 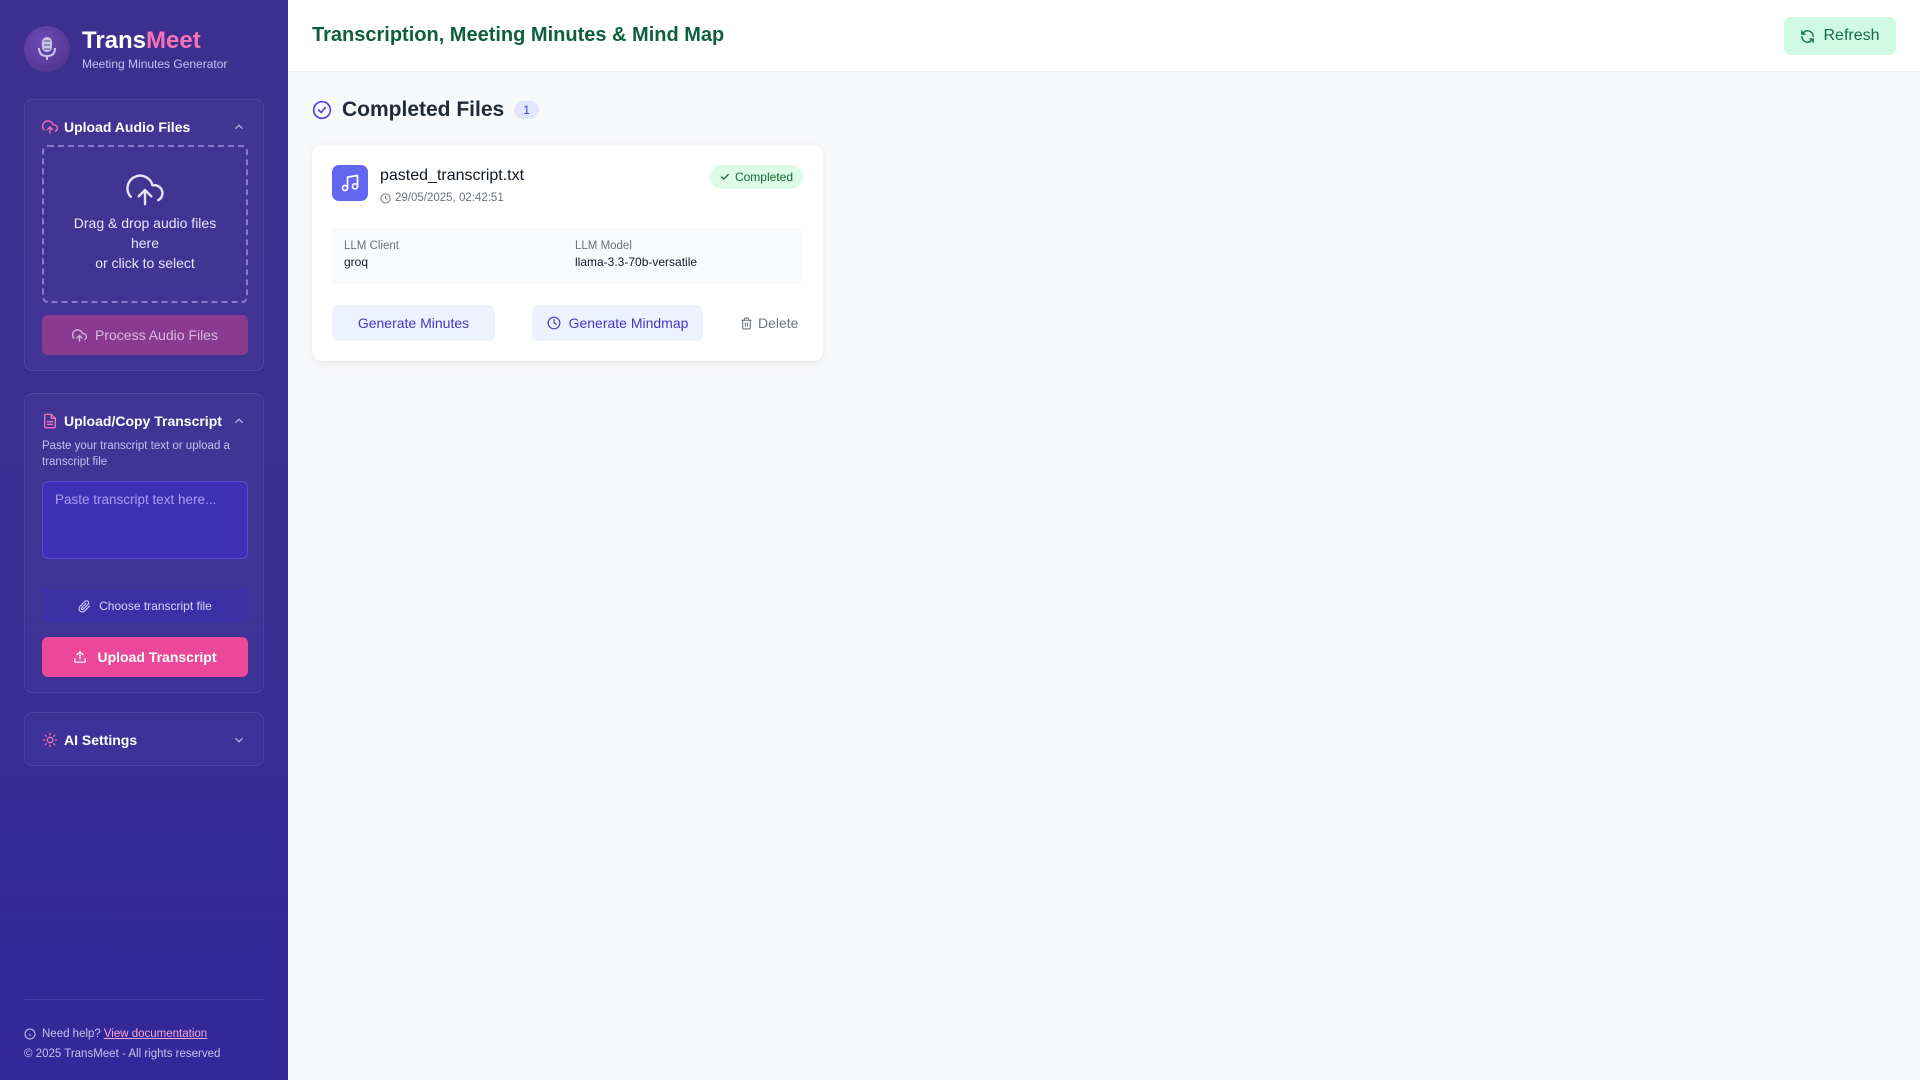 I want to click on sidebar-divider, so click(x=144, y=999).